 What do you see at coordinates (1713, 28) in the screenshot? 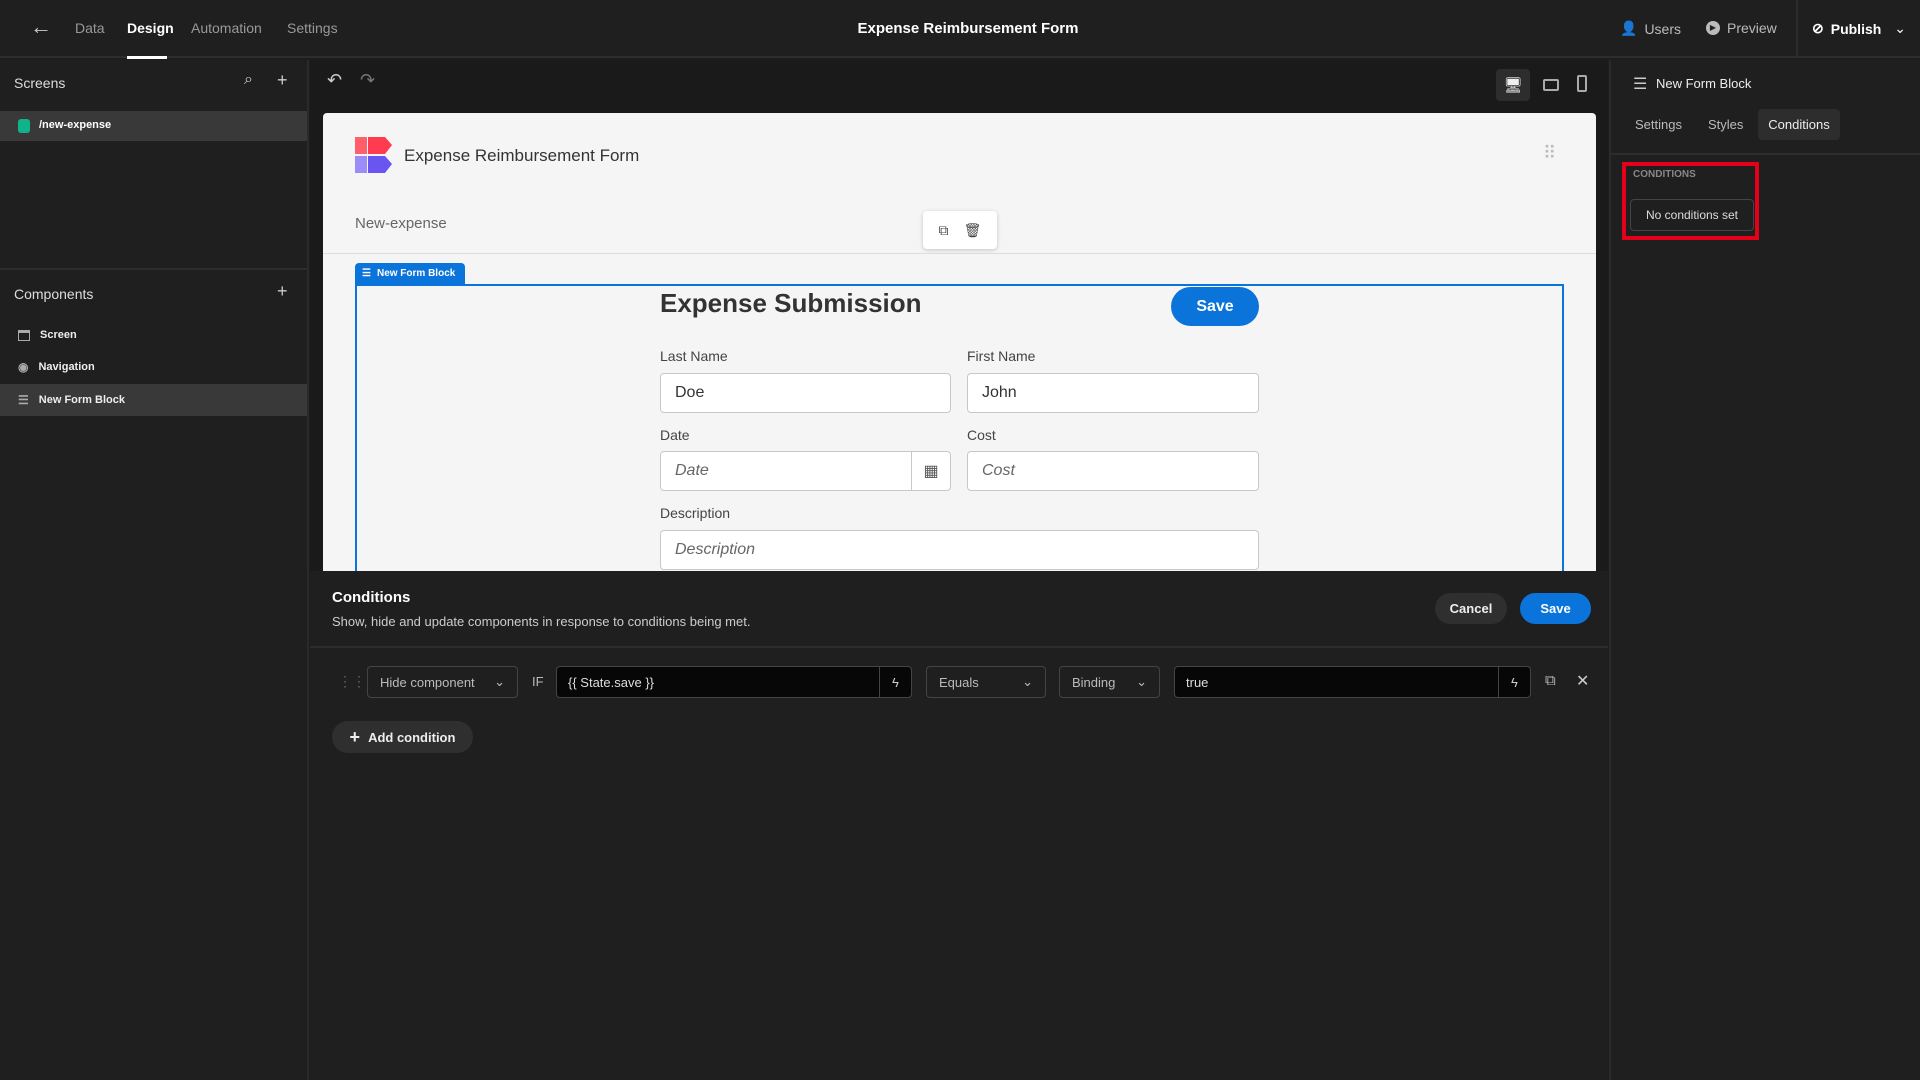
I see `play-icon: ▶` at bounding box center [1713, 28].